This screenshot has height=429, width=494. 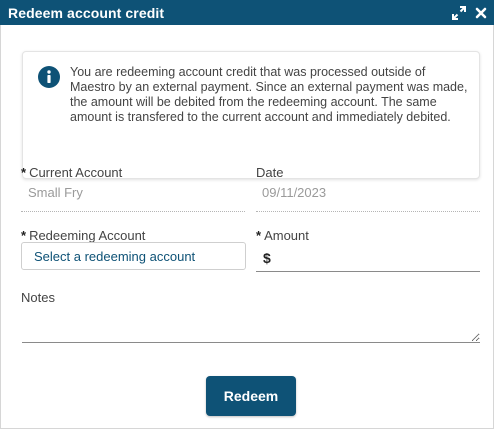 What do you see at coordinates (86, 12) in the screenshot?
I see `dialog-title: Redeem account credit` at bounding box center [86, 12].